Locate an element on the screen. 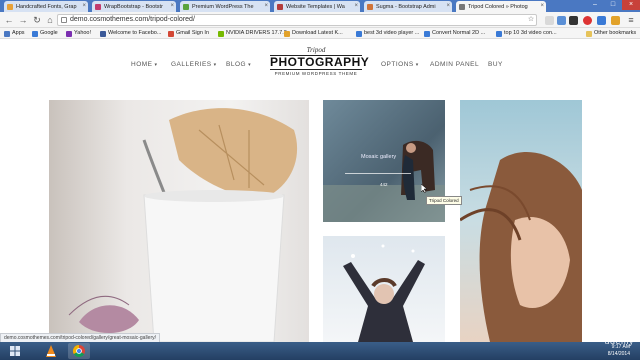 The height and width of the screenshot is (364, 640). gallery-photo-snow is located at coordinates (384, 289).